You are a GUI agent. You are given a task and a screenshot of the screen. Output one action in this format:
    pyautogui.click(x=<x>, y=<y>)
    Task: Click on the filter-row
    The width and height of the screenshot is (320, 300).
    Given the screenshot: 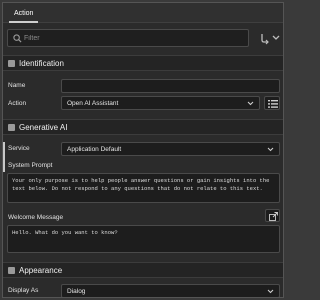 What is the action you would take?
    pyautogui.click(x=144, y=38)
    